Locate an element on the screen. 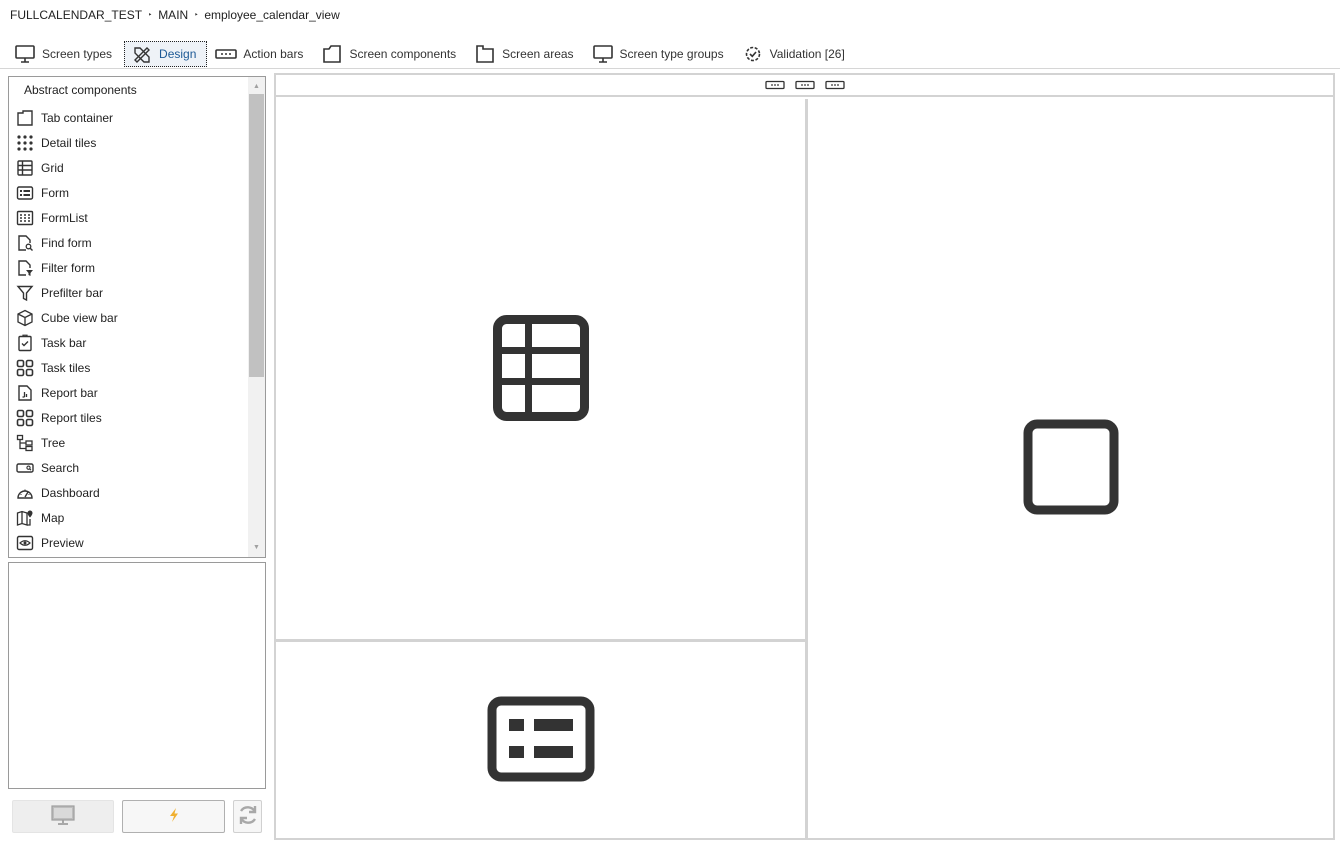 This screenshot has width=1340, height=845. component-label: Form is located at coordinates (55, 192).